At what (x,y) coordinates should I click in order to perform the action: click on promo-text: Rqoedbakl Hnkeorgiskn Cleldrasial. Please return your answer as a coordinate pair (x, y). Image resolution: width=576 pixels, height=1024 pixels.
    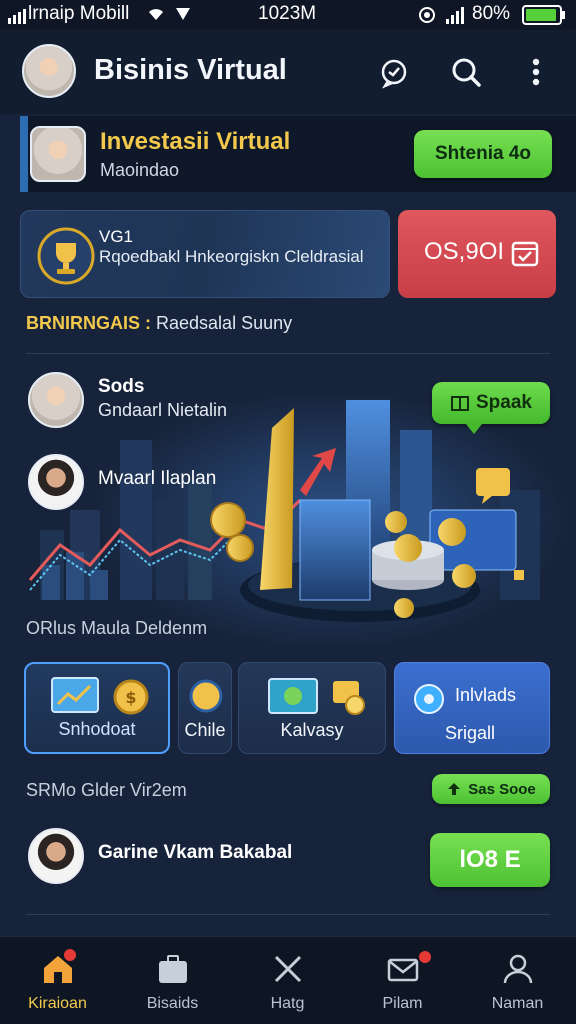
    Looking at the image, I should click on (231, 256).